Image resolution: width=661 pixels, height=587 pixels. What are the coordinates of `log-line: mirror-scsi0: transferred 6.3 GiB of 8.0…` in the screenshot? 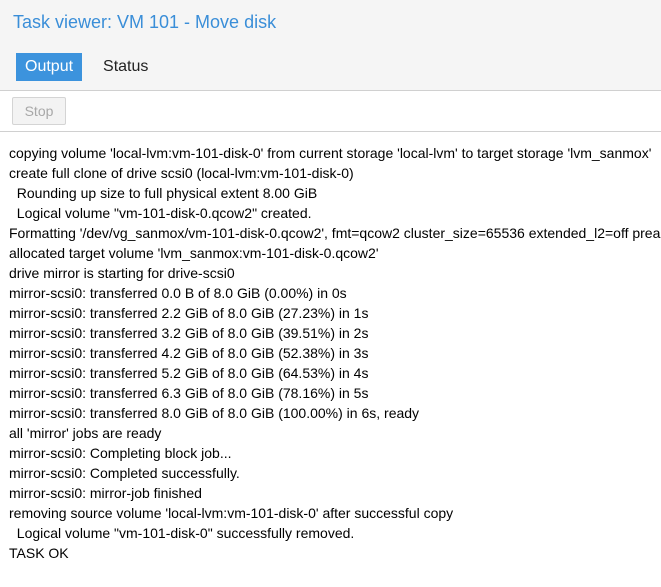 It's located at (189, 393).